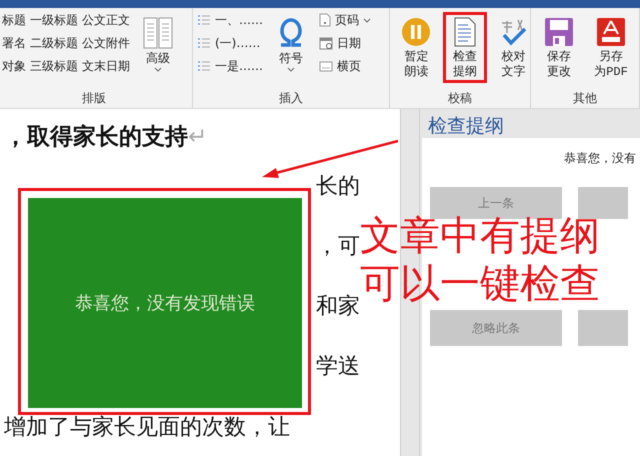  What do you see at coordinates (165, 303) in the screenshot?
I see `popup-message: 恭喜您，没有发现错误` at bounding box center [165, 303].